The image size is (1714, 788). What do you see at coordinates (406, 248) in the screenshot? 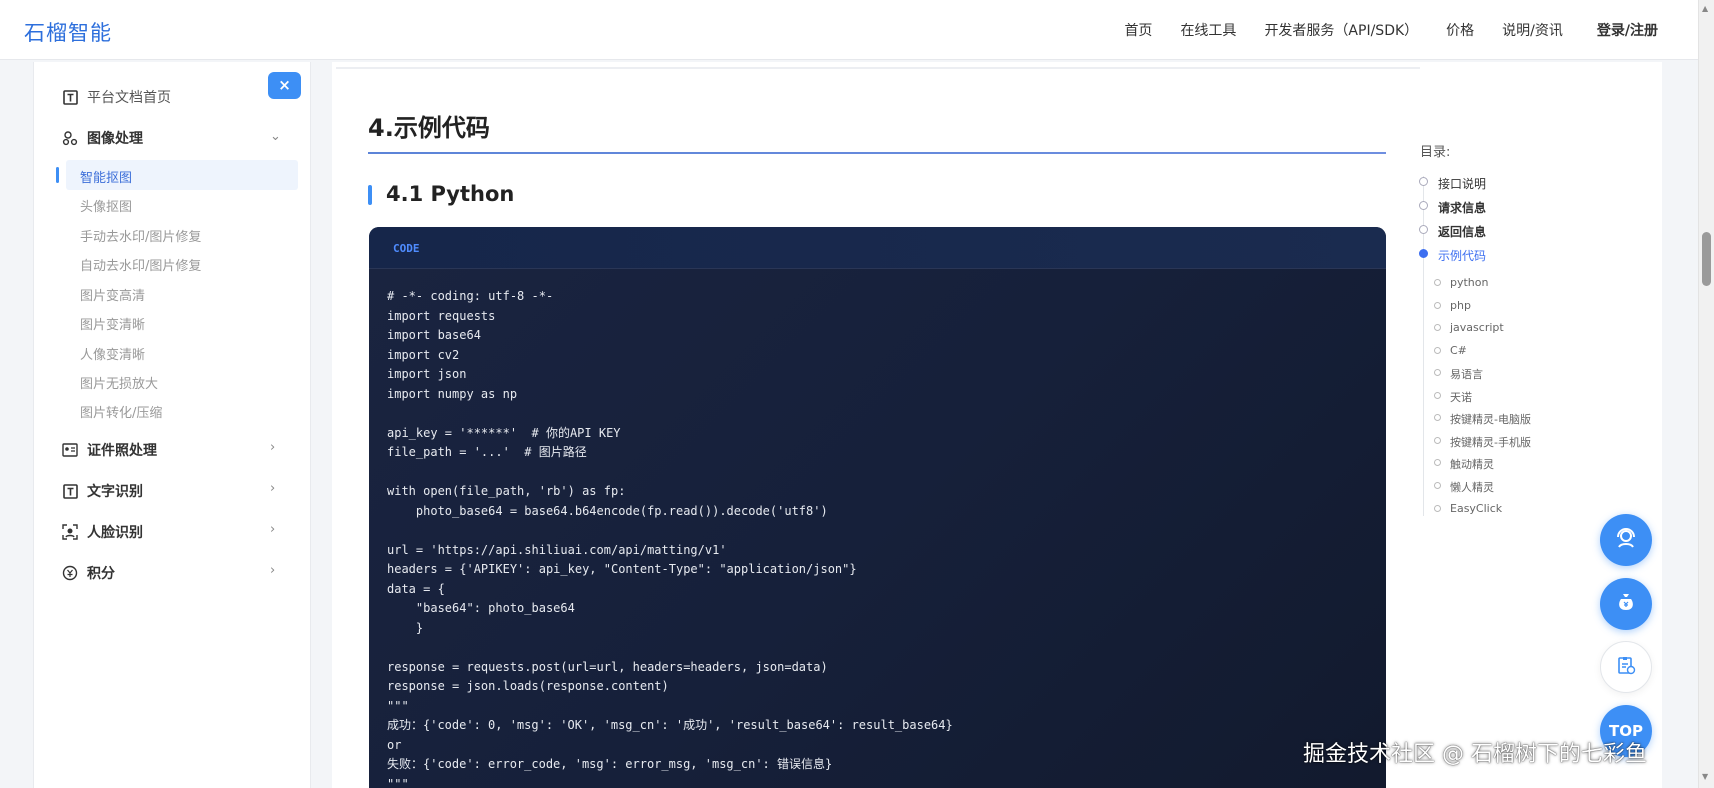
I see `code-language-tag: CODE` at bounding box center [406, 248].